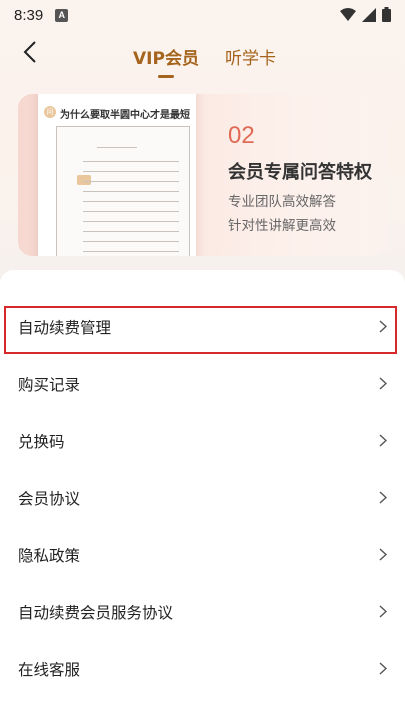 This screenshot has width=405, height=720. I want to click on question-icon: 问, so click(50, 112).